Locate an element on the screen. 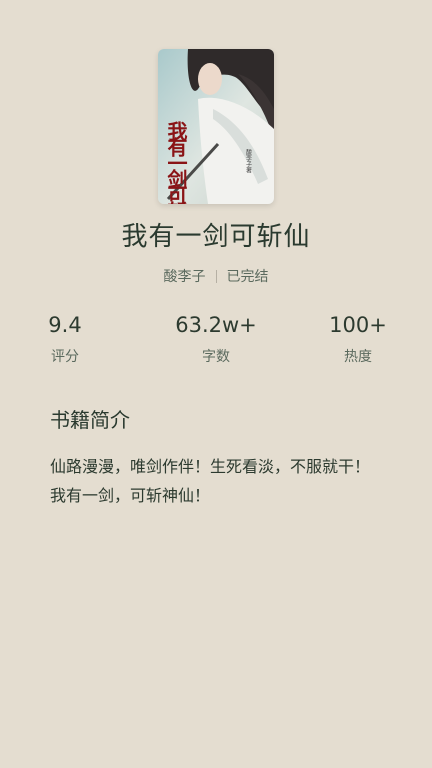 The height and width of the screenshot is (768, 432). stat-popularity: 100+ 热度 is located at coordinates (358, 339).